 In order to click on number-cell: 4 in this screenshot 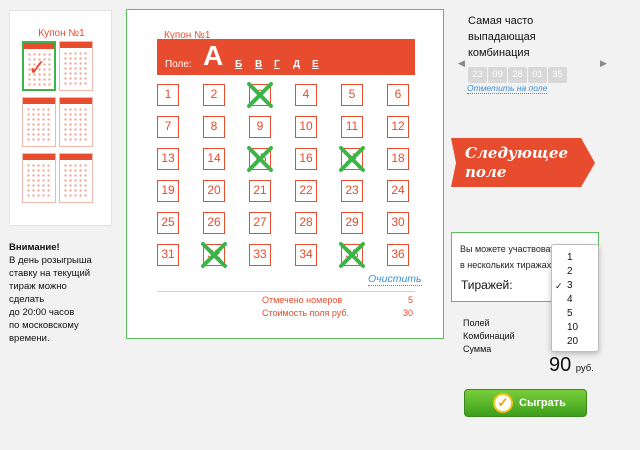, I will do `click(306, 95)`.